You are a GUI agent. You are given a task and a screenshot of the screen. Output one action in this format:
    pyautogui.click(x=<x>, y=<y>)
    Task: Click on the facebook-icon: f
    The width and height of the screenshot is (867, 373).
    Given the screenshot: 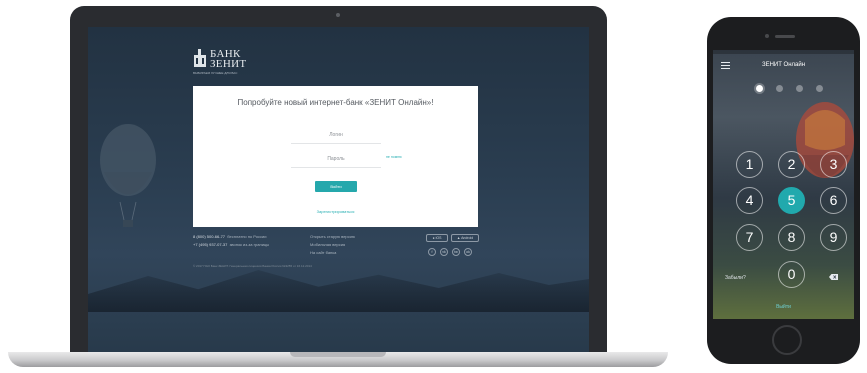 What is the action you would take?
    pyautogui.click(x=432, y=252)
    